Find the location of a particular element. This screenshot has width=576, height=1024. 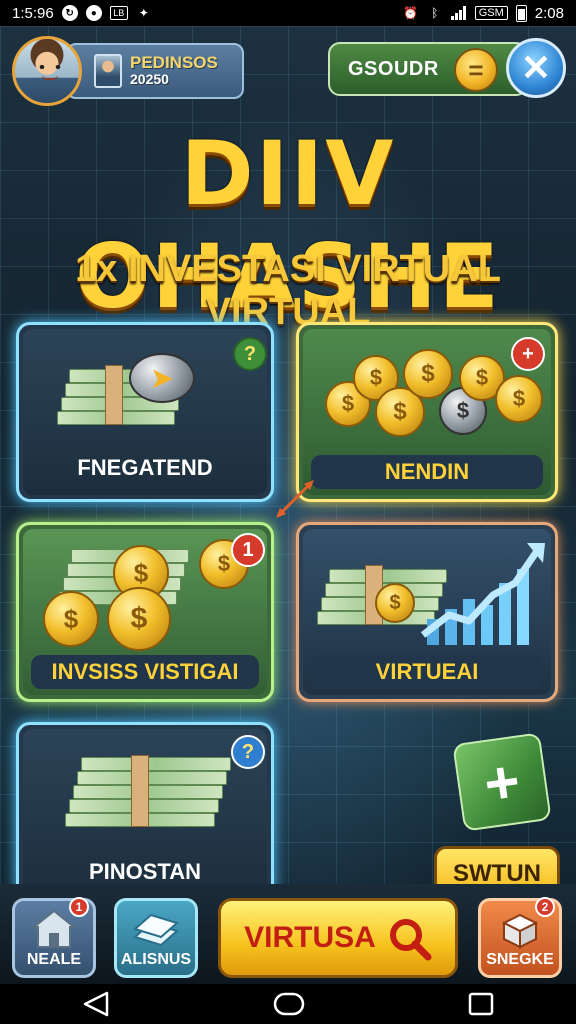

nav-home-button: 1 NEALE is located at coordinates (54, 937).